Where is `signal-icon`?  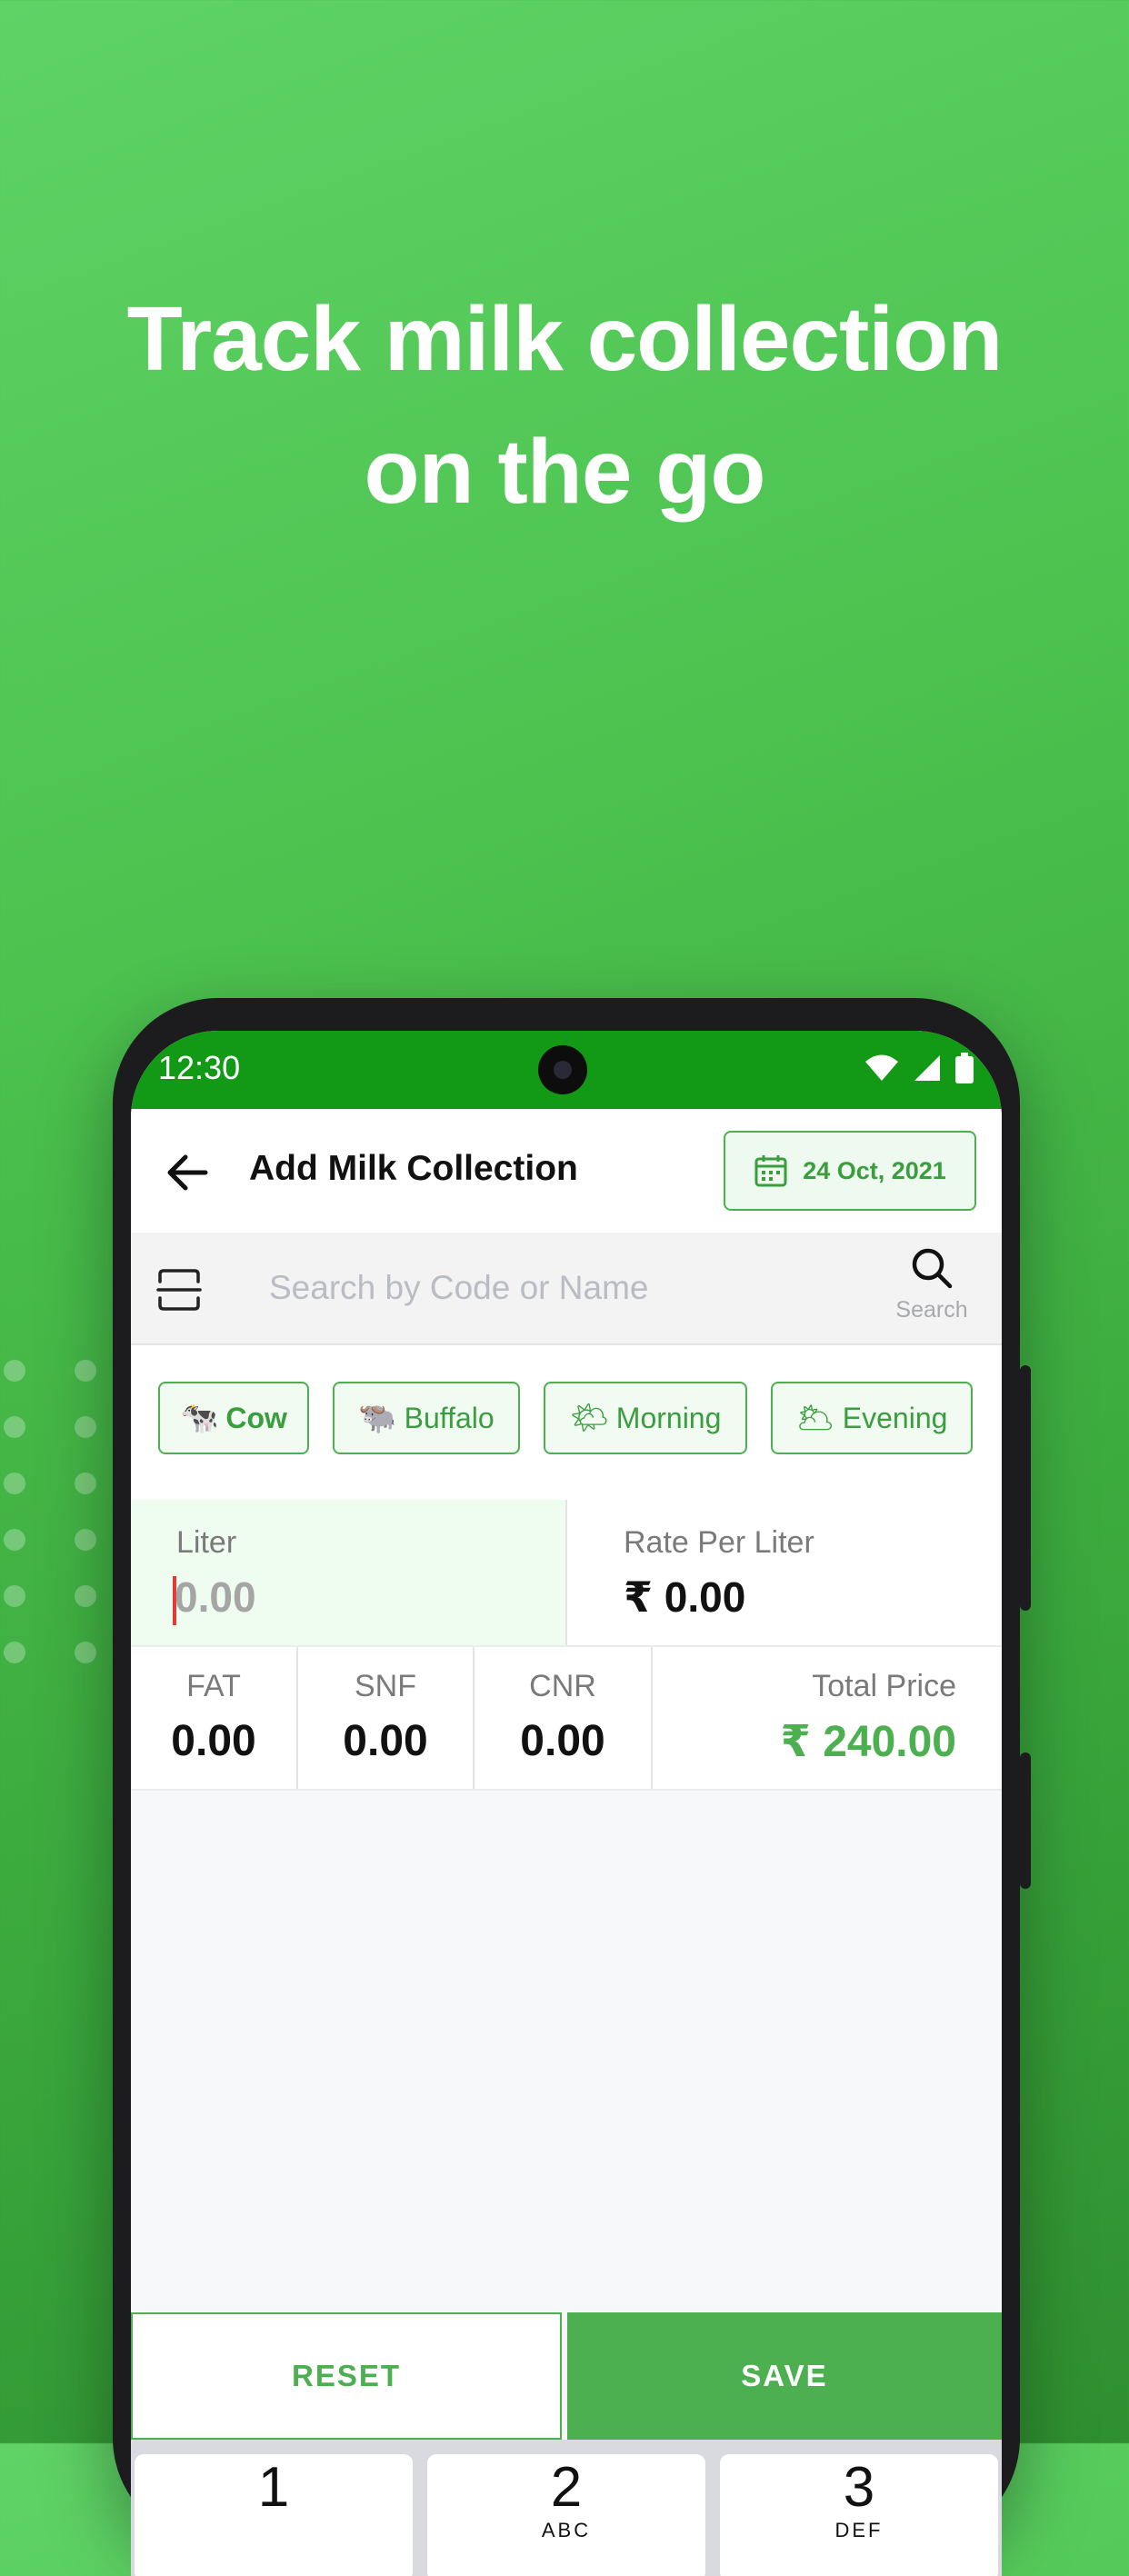 signal-icon is located at coordinates (927, 1068).